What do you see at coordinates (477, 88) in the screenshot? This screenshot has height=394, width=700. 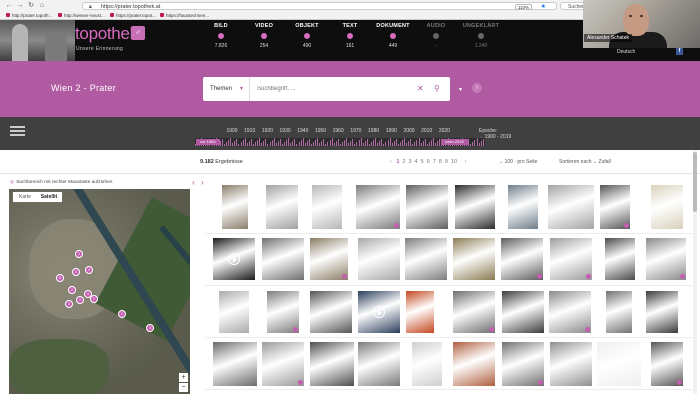 I see `info-icon: i` at bounding box center [477, 88].